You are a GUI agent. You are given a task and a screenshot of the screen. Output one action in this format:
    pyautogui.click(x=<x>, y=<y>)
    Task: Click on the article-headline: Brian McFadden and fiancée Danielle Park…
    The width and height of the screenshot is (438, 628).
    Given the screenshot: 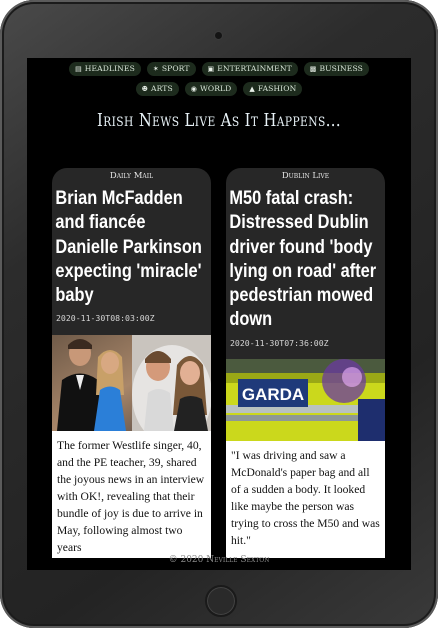 What is the action you would take?
    pyautogui.click(x=131, y=246)
    